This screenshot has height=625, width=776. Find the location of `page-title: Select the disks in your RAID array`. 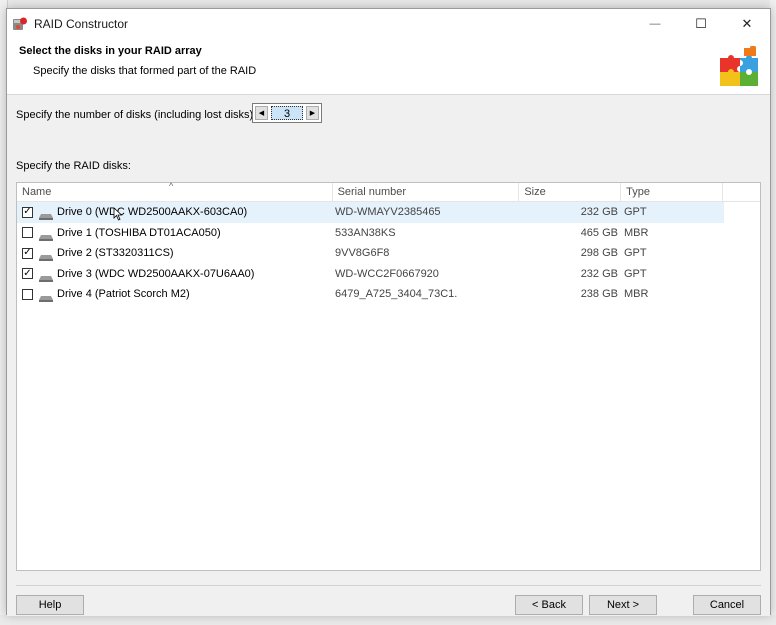

page-title: Select the disks in your RAID array is located at coordinates (110, 51).